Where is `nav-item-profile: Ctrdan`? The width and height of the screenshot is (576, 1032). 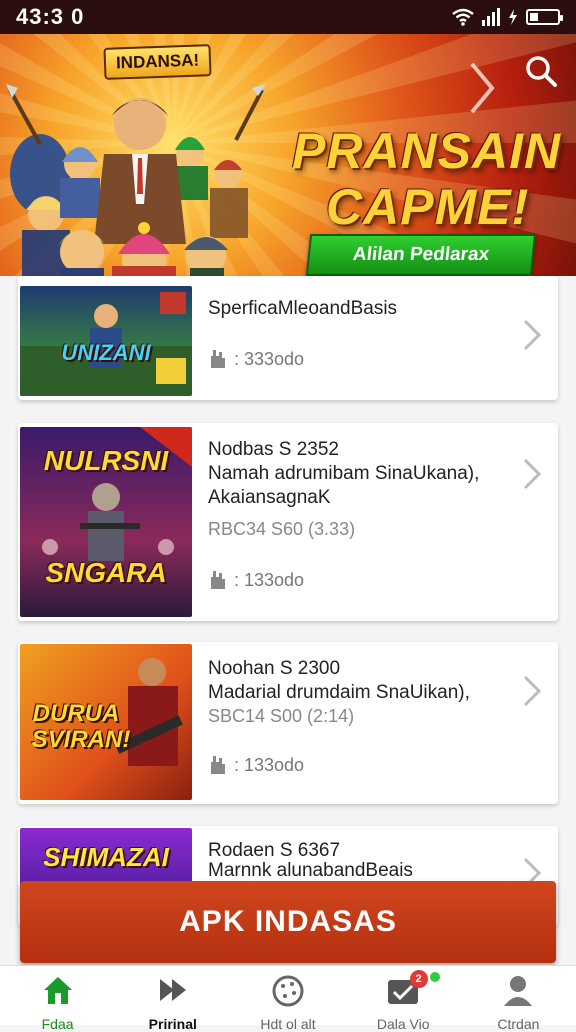
nav-item-profile: Ctrdan is located at coordinates (518, 999).